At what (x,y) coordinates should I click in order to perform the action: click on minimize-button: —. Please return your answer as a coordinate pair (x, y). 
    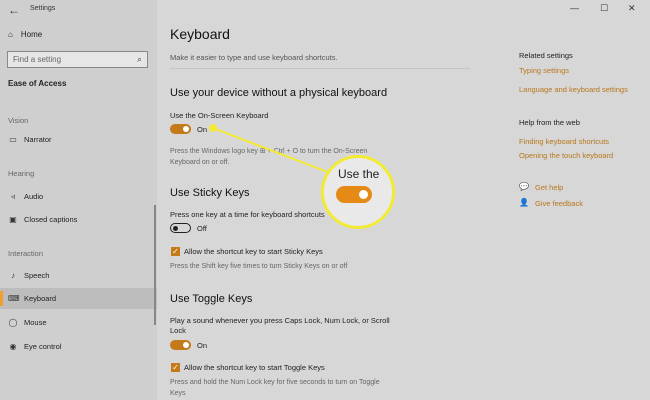
    Looking at the image, I should click on (574, 8).